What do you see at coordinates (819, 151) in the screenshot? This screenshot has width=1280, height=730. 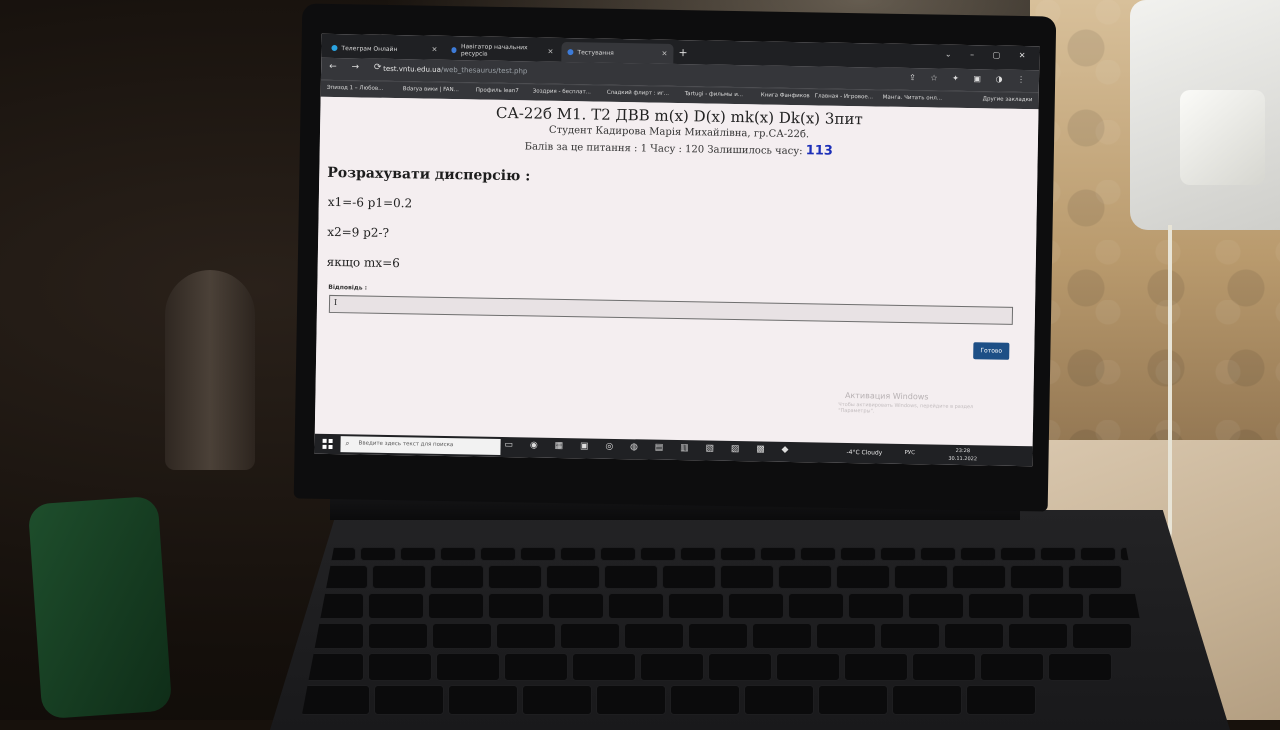 I see `time-left: 113` at bounding box center [819, 151].